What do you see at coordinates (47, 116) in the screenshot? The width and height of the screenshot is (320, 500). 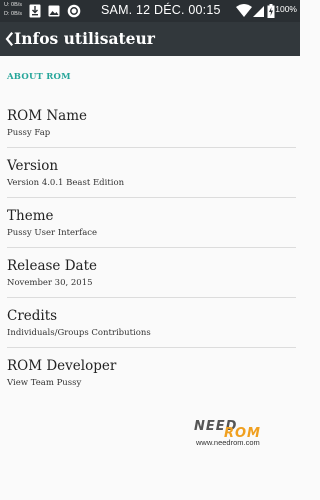 I see `pref-title: ROM Name` at bounding box center [47, 116].